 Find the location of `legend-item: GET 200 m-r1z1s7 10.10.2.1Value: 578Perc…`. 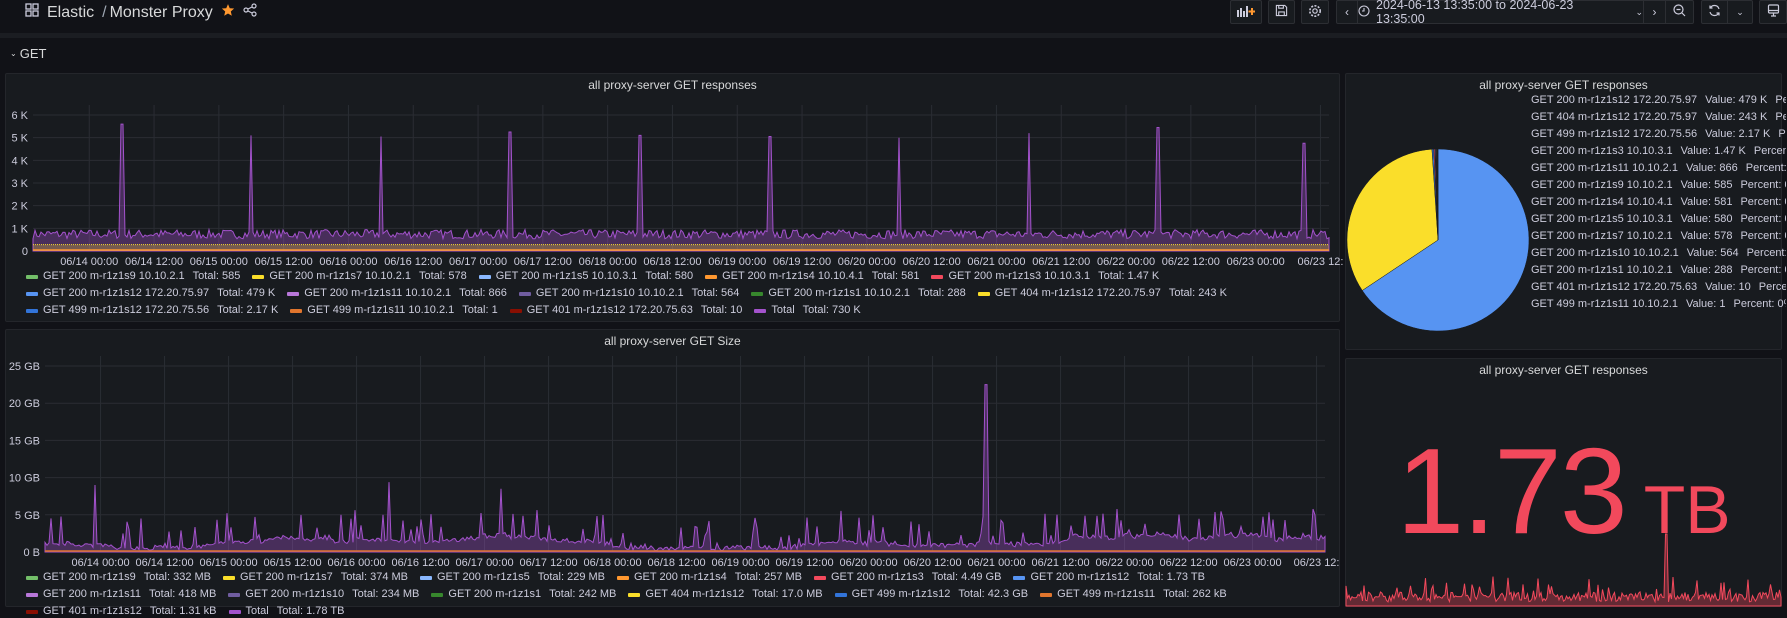

legend-item: GET 200 m-r1z1s7 10.10.2.1Value: 578Perc… is located at coordinates (1656, 236).